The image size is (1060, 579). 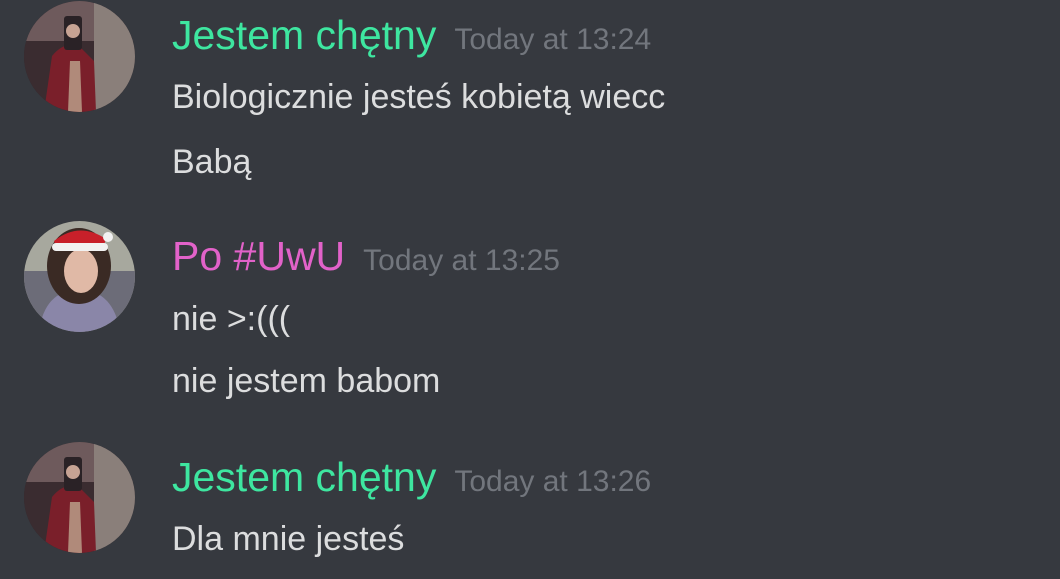 What do you see at coordinates (306, 381) in the screenshot?
I see `message-text: nie jestem babom` at bounding box center [306, 381].